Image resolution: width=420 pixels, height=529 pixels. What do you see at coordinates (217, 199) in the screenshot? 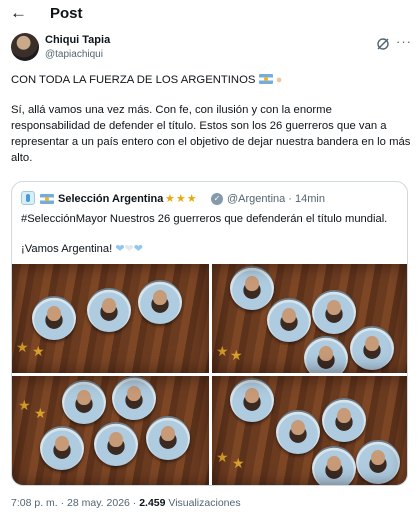
I see `verified-icon: ✓` at bounding box center [217, 199].